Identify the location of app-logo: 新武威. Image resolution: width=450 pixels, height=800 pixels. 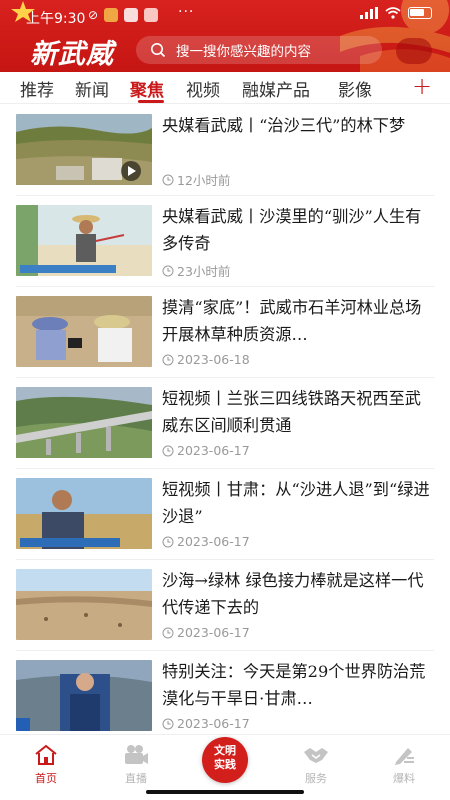
(72, 54).